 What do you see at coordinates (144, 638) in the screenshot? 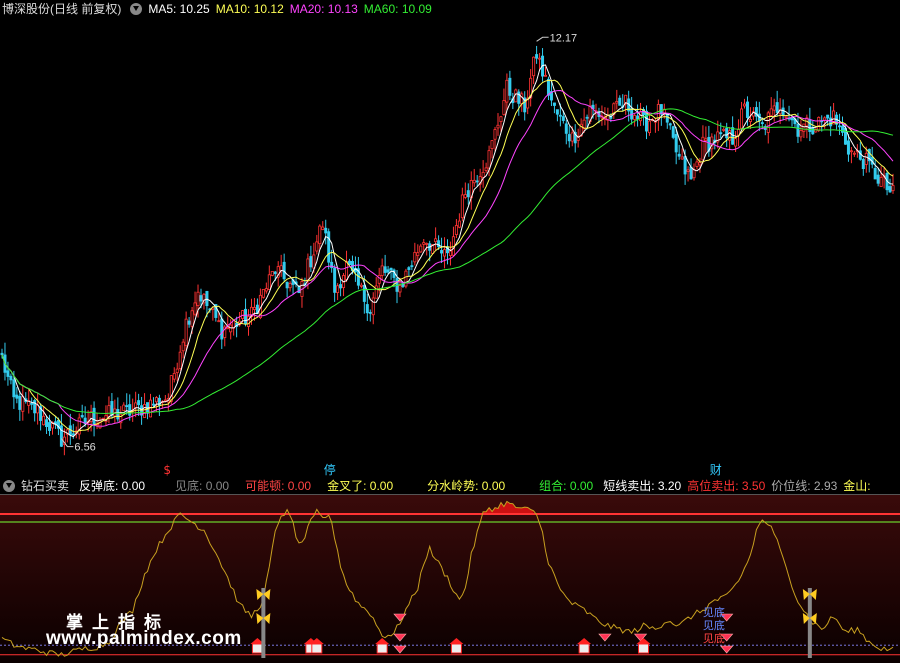
I see `watermark-url: www.palmindex.com` at bounding box center [144, 638].